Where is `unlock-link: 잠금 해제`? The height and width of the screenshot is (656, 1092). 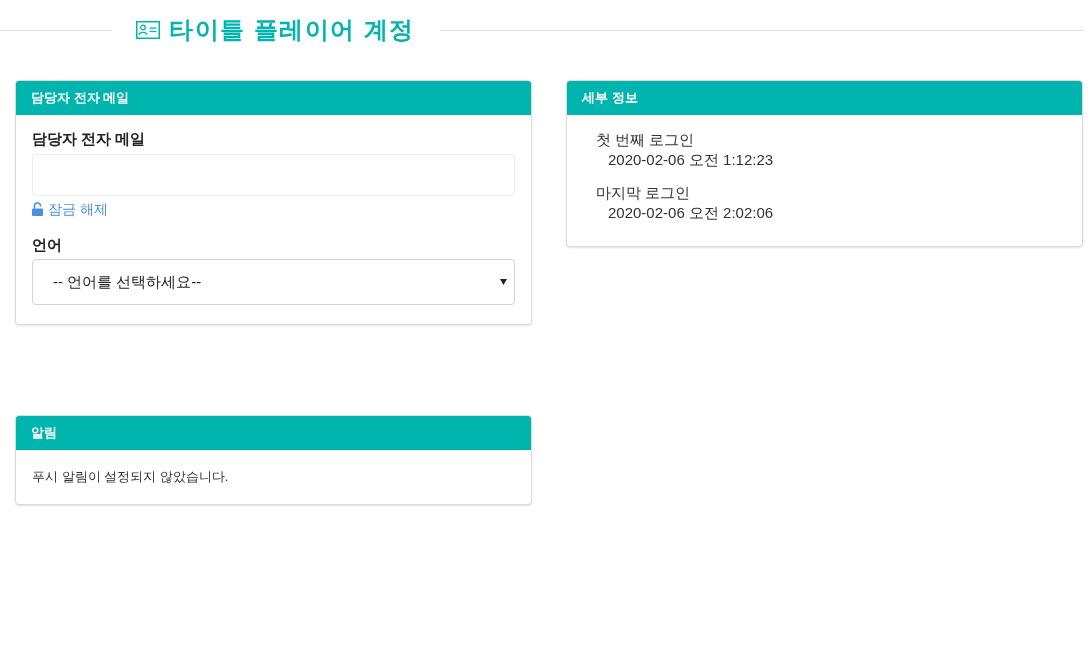
unlock-link: 잠금 해제 is located at coordinates (70, 209).